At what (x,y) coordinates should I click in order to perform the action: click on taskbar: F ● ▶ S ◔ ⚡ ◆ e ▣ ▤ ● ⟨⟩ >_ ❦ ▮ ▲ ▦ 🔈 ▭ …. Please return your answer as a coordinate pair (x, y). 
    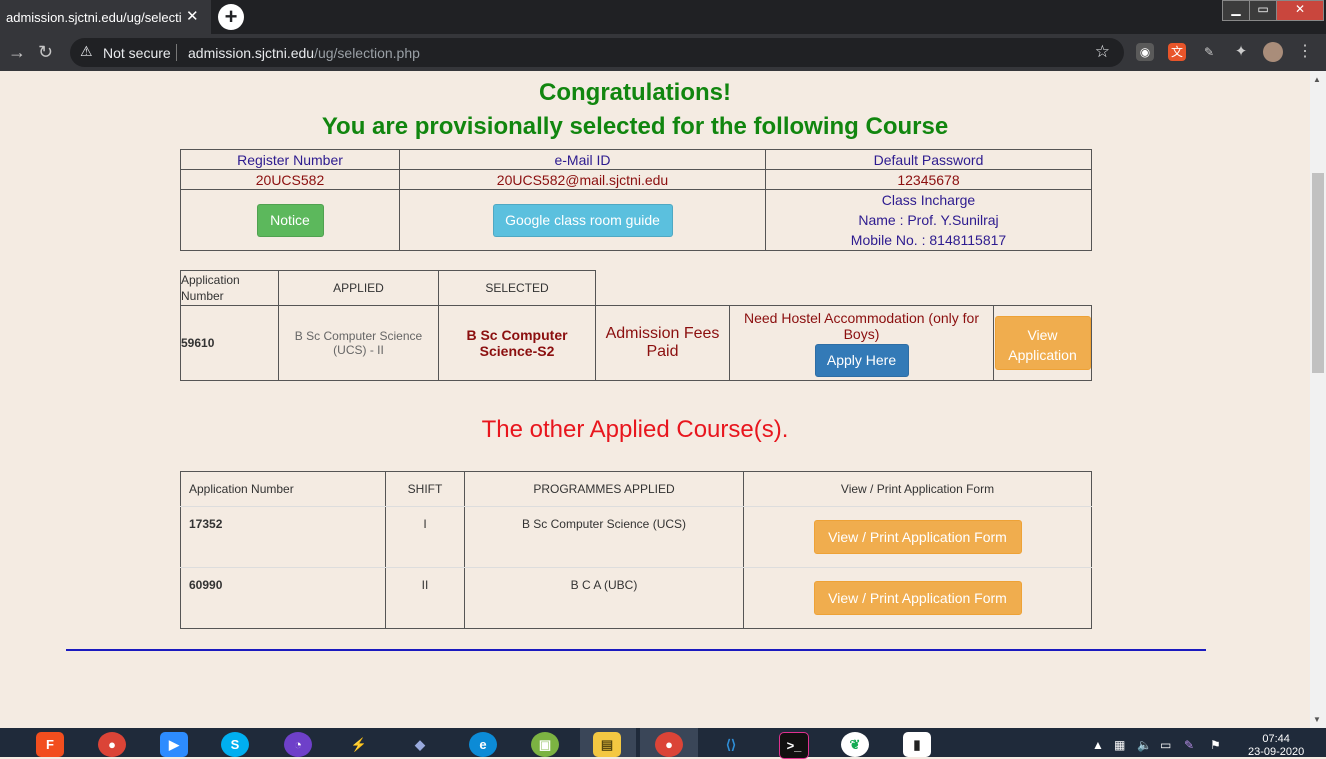
    Looking at the image, I should click on (663, 743).